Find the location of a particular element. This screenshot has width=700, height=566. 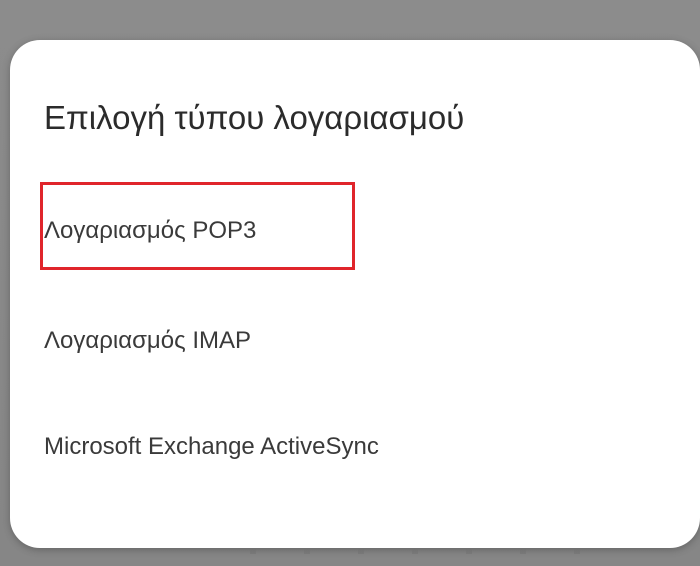

option-imap-account: Λογαριασμός IMAP is located at coordinates (147, 341).